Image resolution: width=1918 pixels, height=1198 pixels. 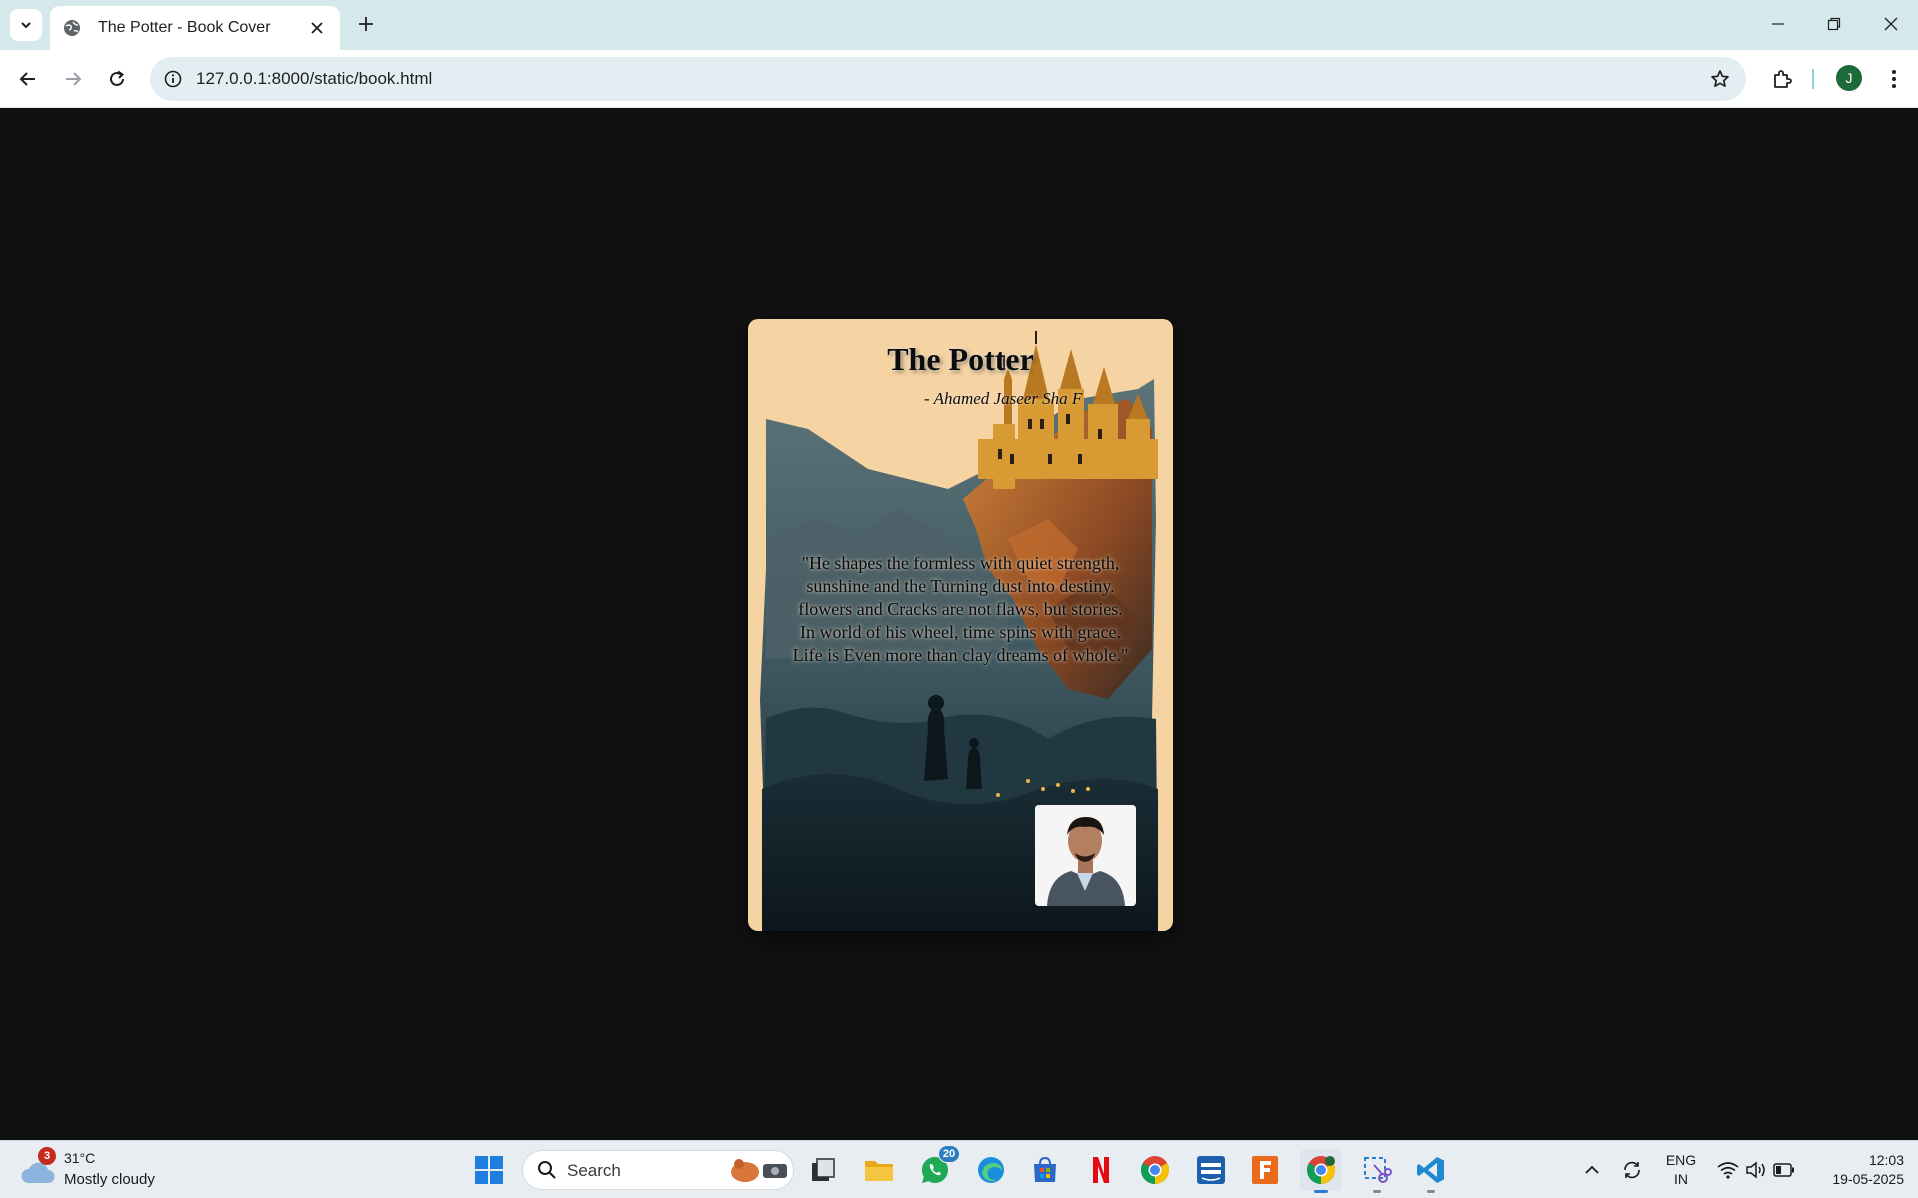 I want to click on back-button, so click(x=28, y=79).